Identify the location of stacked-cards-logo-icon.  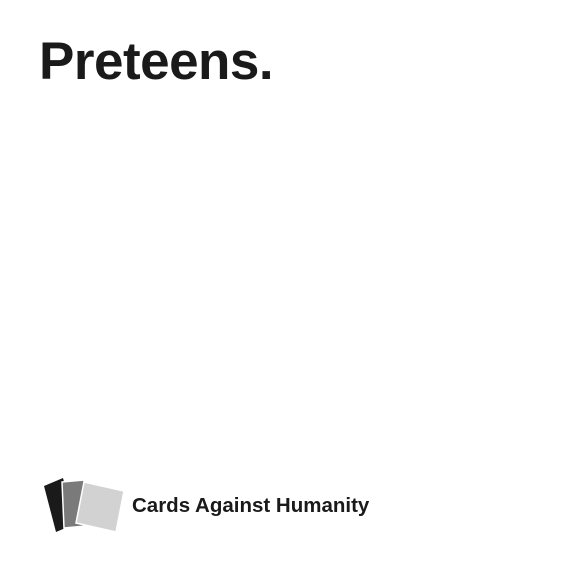
(84, 505).